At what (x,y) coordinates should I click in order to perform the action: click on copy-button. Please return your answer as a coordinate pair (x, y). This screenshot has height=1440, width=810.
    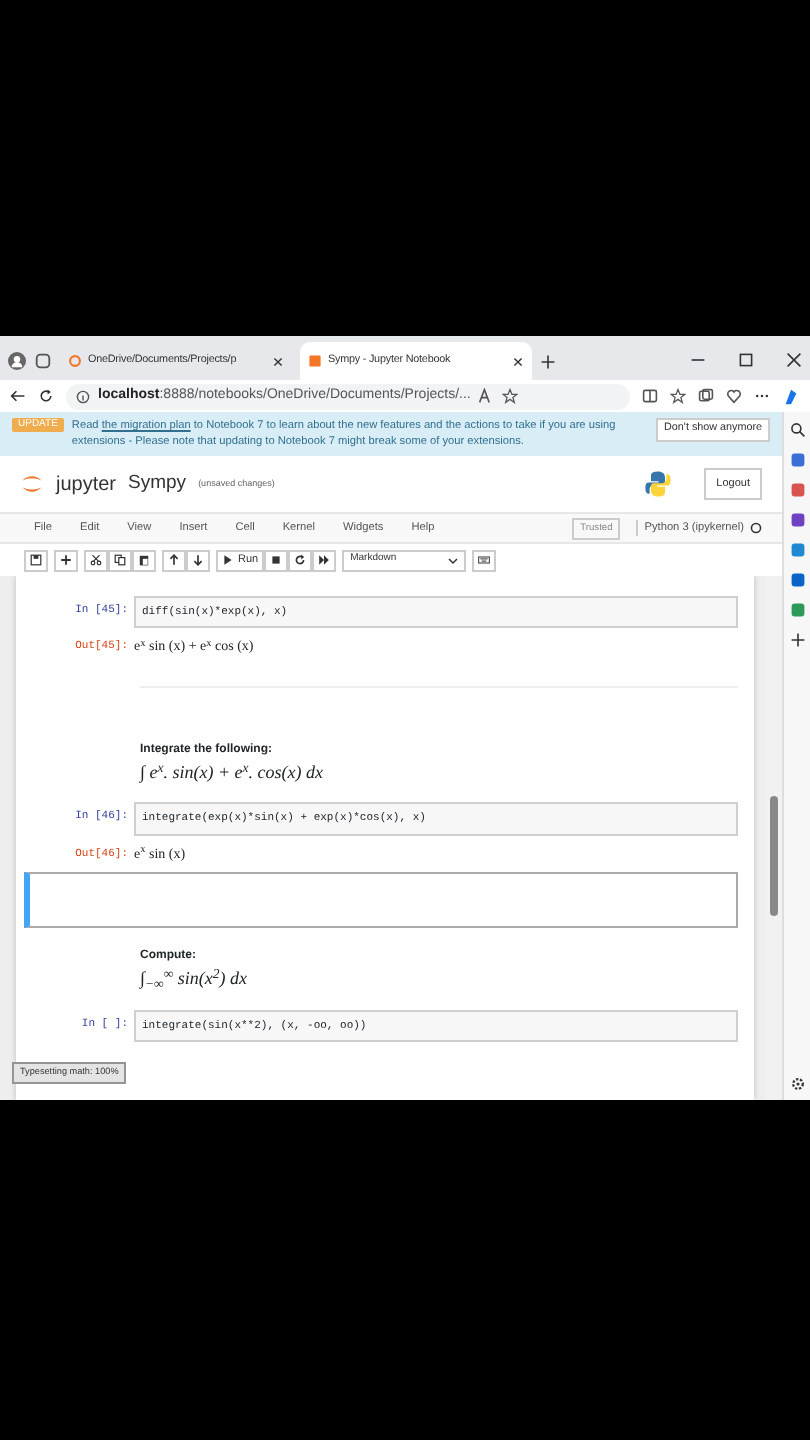
    Looking at the image, I should click on (120, 560).